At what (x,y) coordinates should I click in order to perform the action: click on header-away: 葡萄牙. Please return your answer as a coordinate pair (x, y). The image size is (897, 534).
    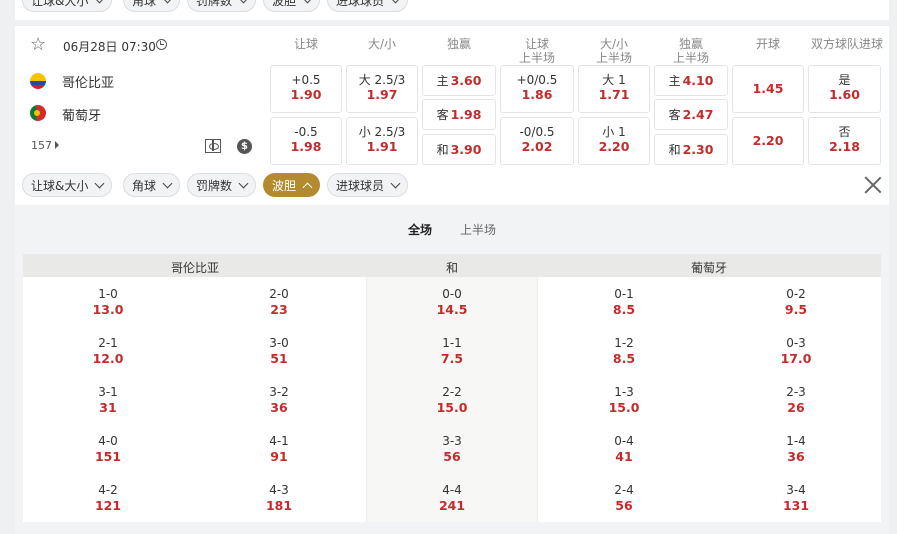
    Looking at the image, I should click on (709, 268).